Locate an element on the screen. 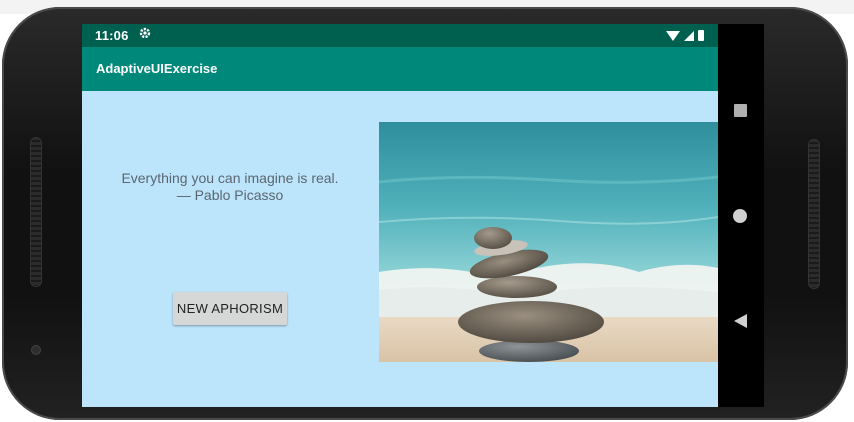 Image resolution: width=854 pixels, height=422 pixels. navigation-bar is located at coordinates (741, 215).